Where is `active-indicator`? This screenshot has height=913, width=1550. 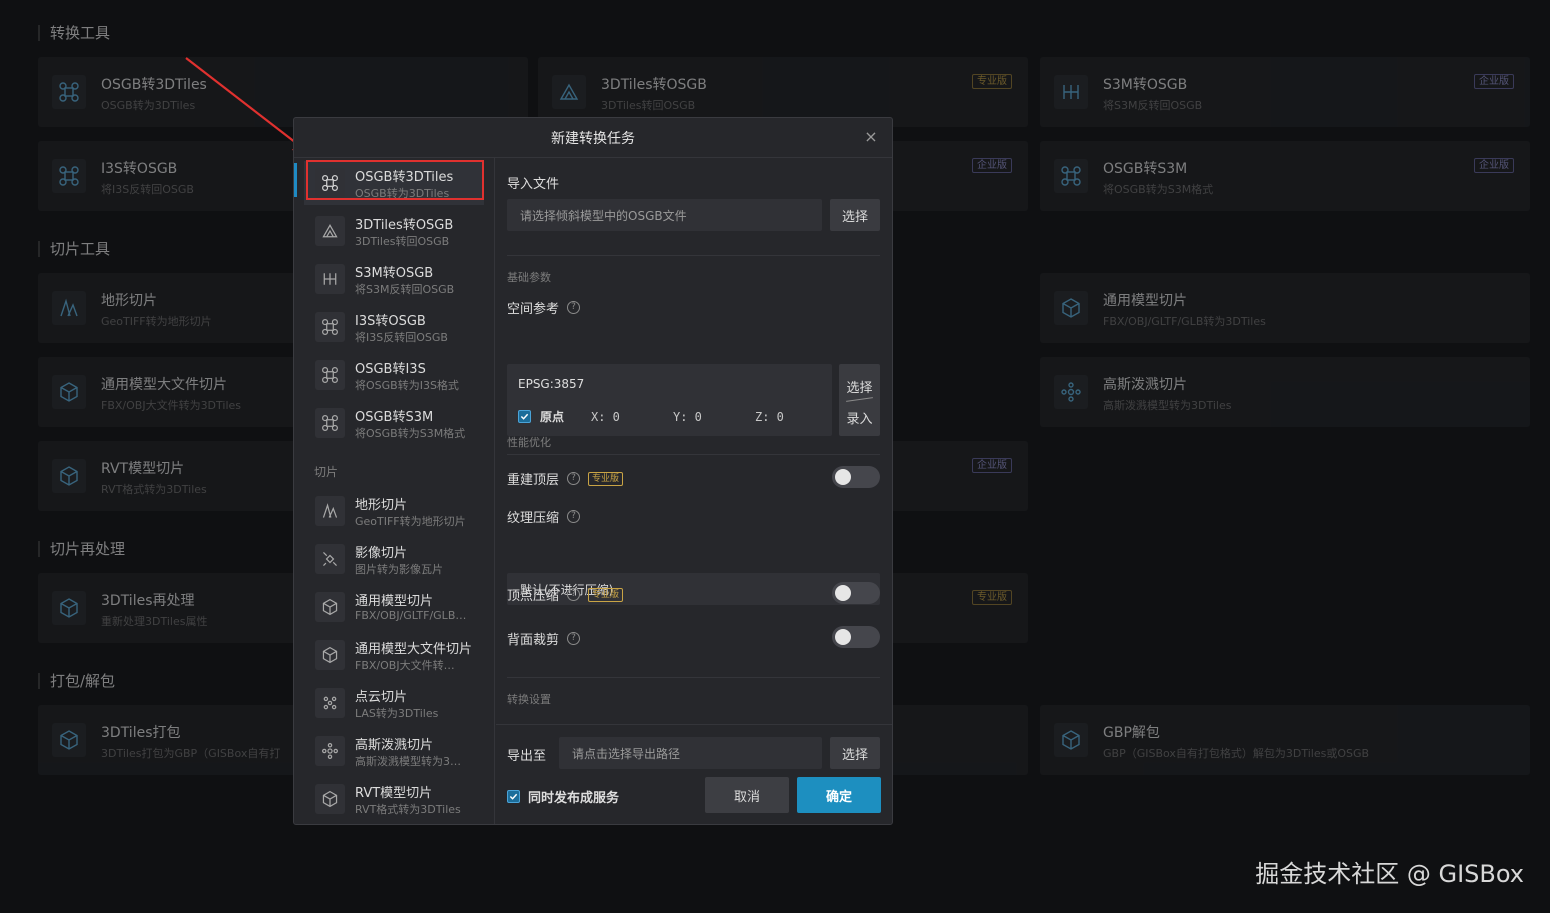
active-indicator is located at coordinates (295, 180).